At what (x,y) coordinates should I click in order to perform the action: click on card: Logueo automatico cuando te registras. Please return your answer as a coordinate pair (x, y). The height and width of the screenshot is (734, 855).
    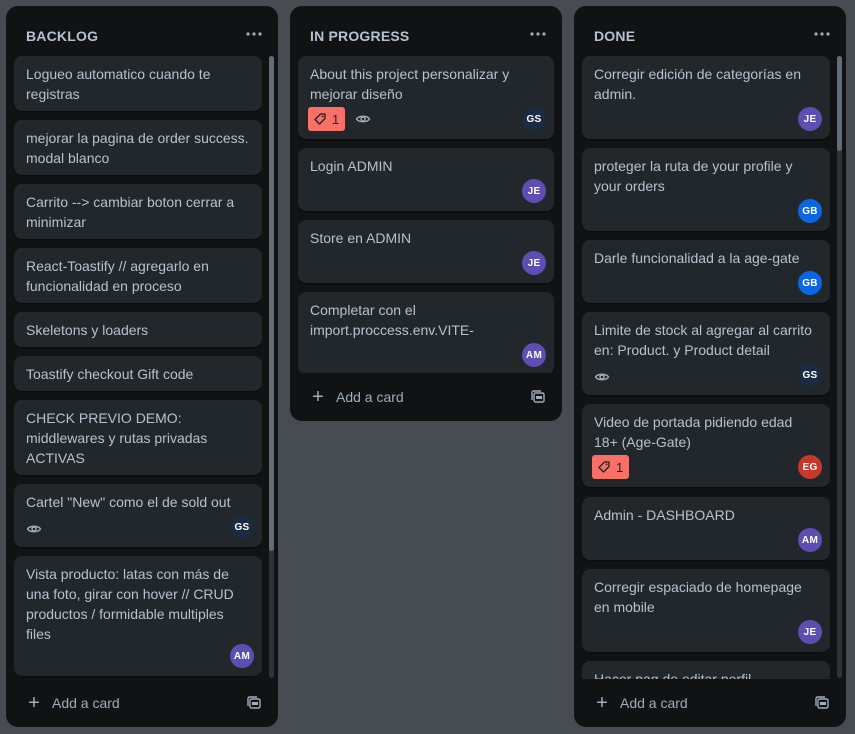
    Looking at the image, I should click on (138, 83).